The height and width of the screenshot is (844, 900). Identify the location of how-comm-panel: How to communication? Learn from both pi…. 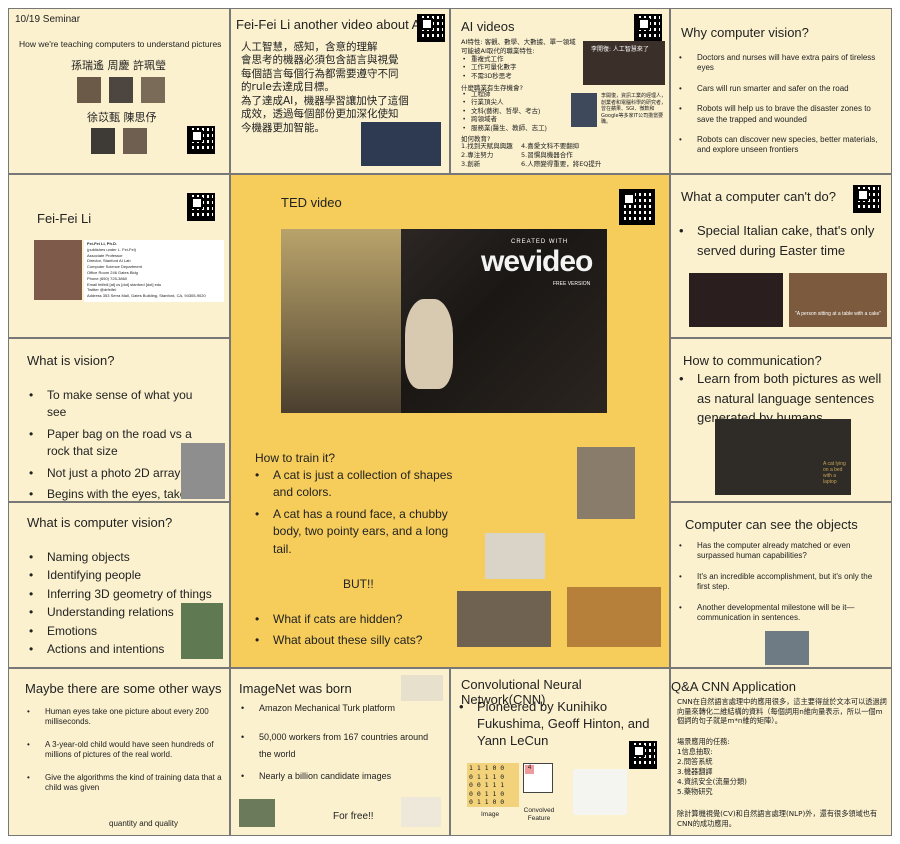
(781, 420).